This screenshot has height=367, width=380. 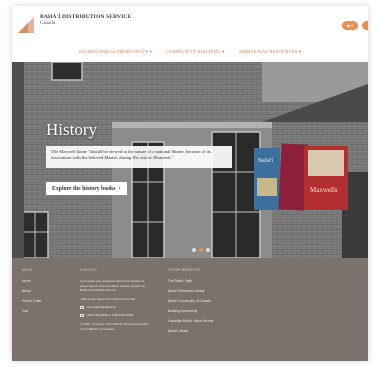 I want to click on cart-button: ◆ 0, so click(x=350, y=25).